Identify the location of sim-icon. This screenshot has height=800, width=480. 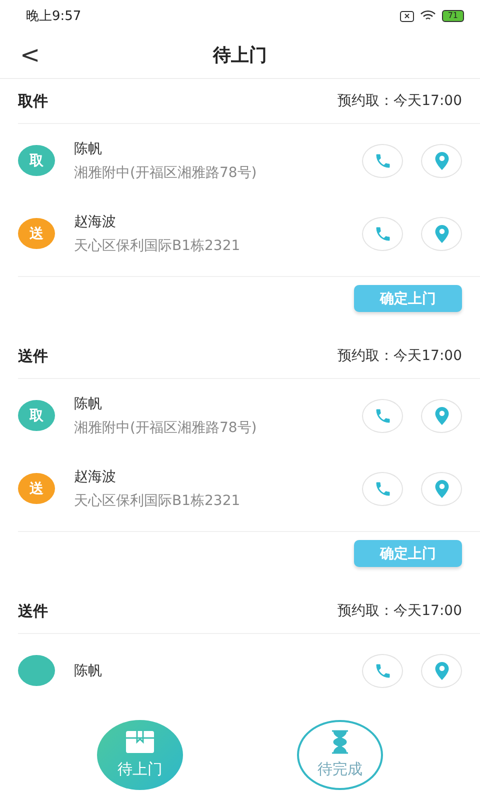
(407, 16).